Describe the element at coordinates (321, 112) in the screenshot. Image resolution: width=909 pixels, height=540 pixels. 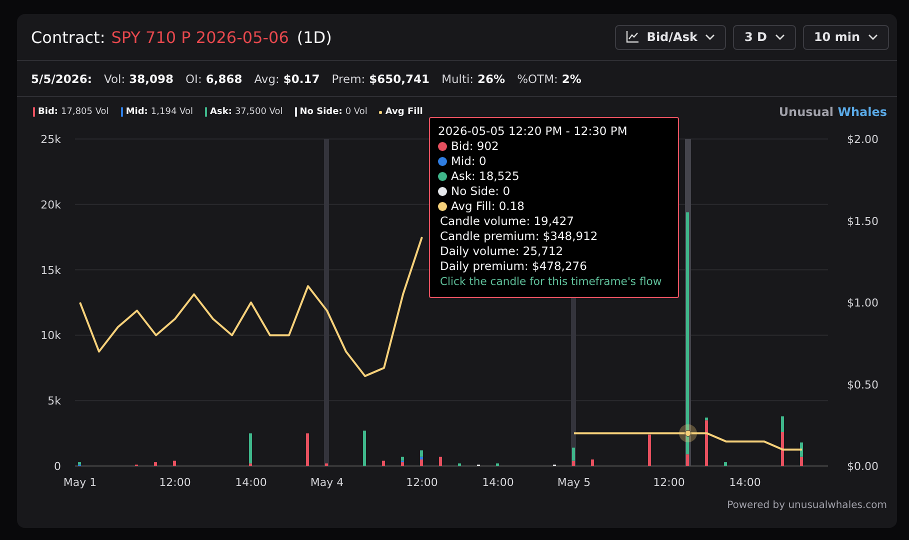
I see `legend-label: No Side:` at that location.